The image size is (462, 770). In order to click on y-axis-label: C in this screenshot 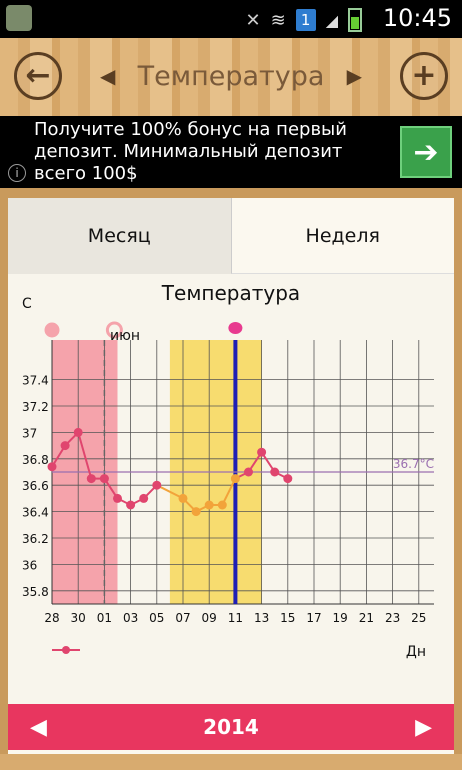, I will do `click(27, 304)`.